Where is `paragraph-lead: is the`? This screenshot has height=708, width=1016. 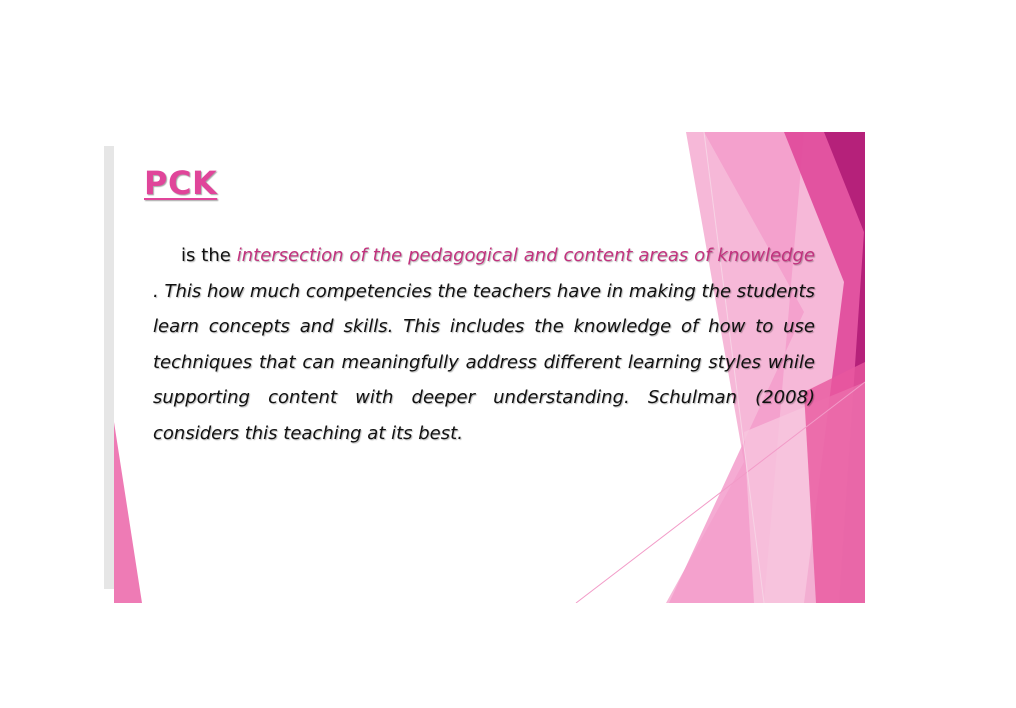 paragraph-lead: is the is located at coordinates (209, 255).